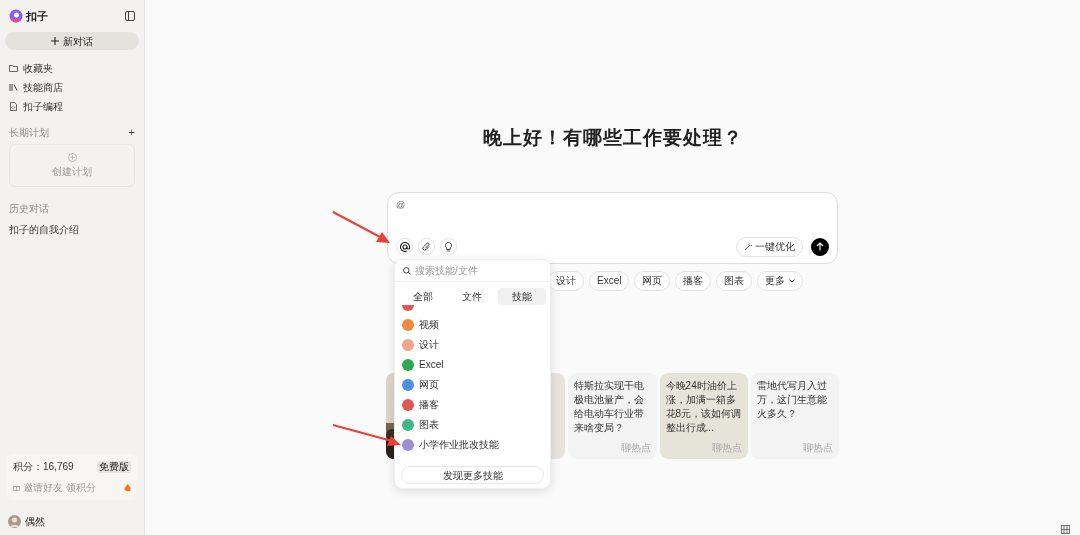 Image resolution: width=1080 pixels, height=535 pixels. What do you see at coordinates (407, 270) in the screenshot?
I see `search-icon` at bounding box center [407, 270].